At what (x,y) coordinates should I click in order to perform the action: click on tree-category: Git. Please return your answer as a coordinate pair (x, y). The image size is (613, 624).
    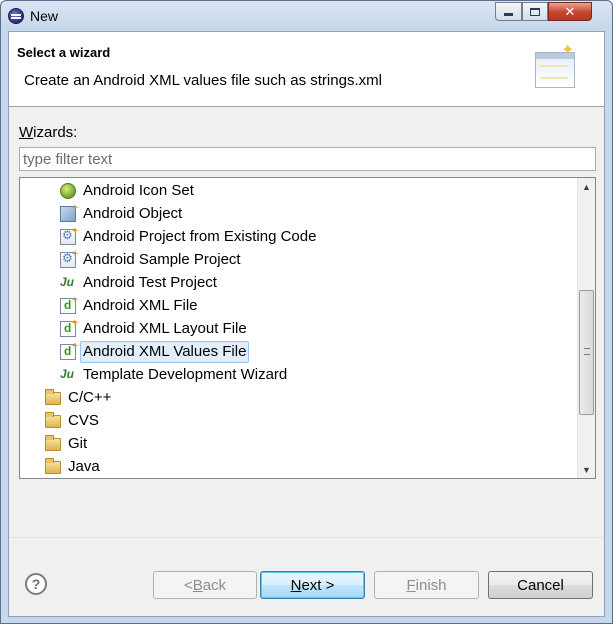
    Looking at the image, I should click on (58, 444).